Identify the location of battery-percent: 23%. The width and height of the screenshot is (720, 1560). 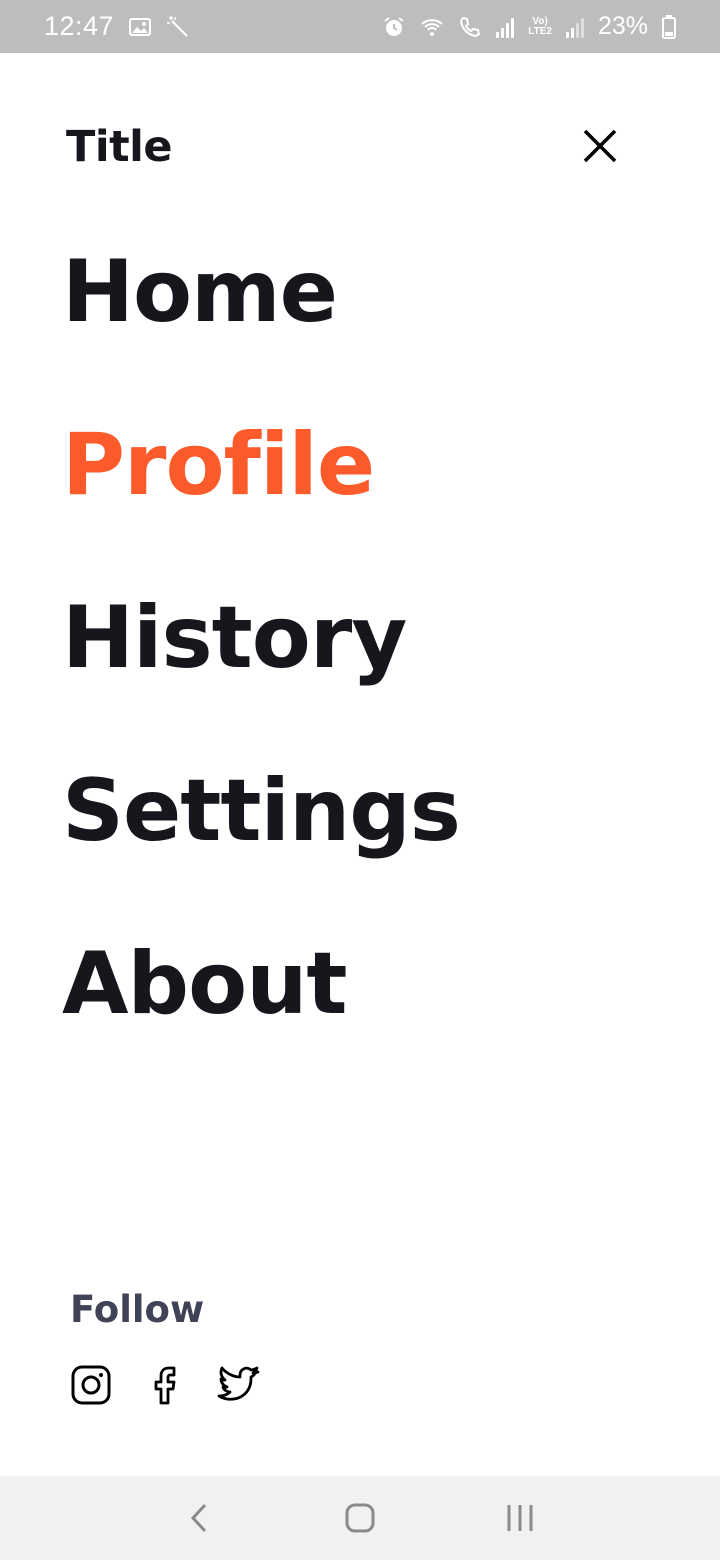
(622, 26).